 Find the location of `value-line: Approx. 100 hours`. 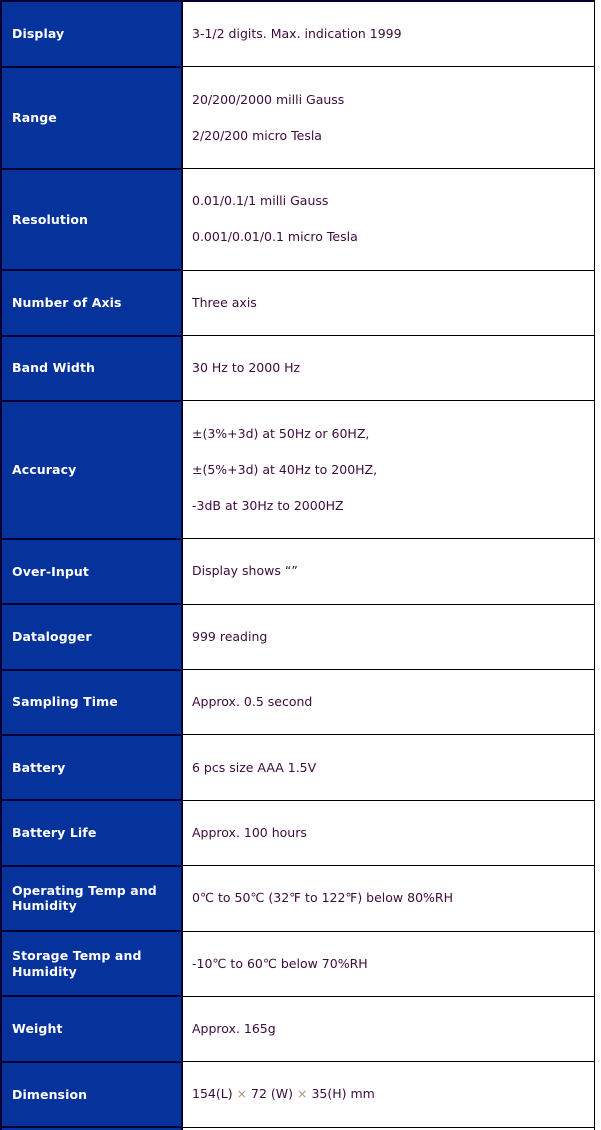

value-line: Approx. 100 hours is located at coordinates (249, 832).